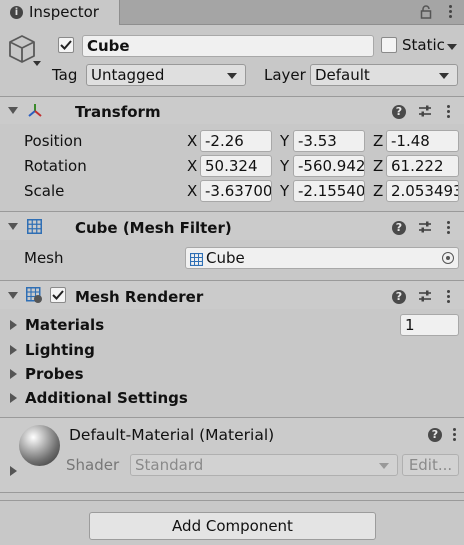 The width and height of the screenshot is (464, 545). What do you see at coordinates (60, 350) in the screenshot?
I see `lighting-foldout: Lighting` at bounding box center [60, 350].